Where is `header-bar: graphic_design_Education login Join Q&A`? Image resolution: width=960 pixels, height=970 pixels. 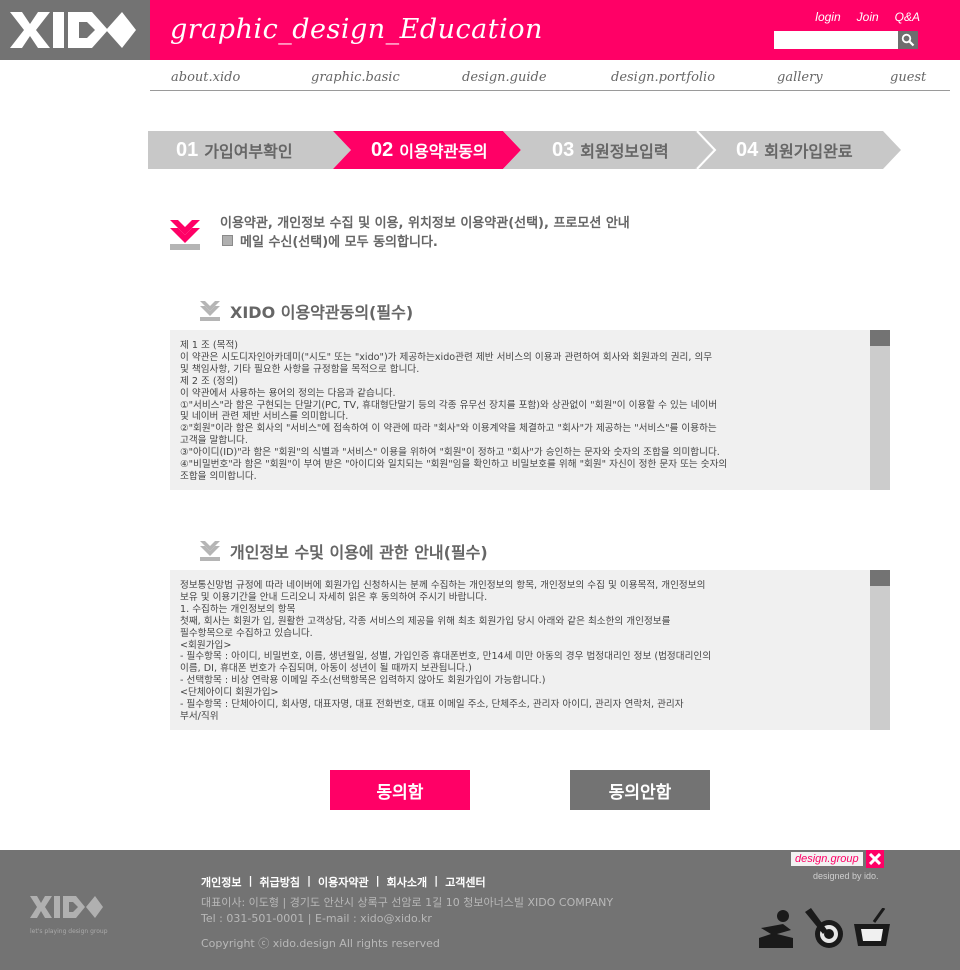
header-bar: graphic_design_Education login Join Q&A is located at coordinates (555, 30).